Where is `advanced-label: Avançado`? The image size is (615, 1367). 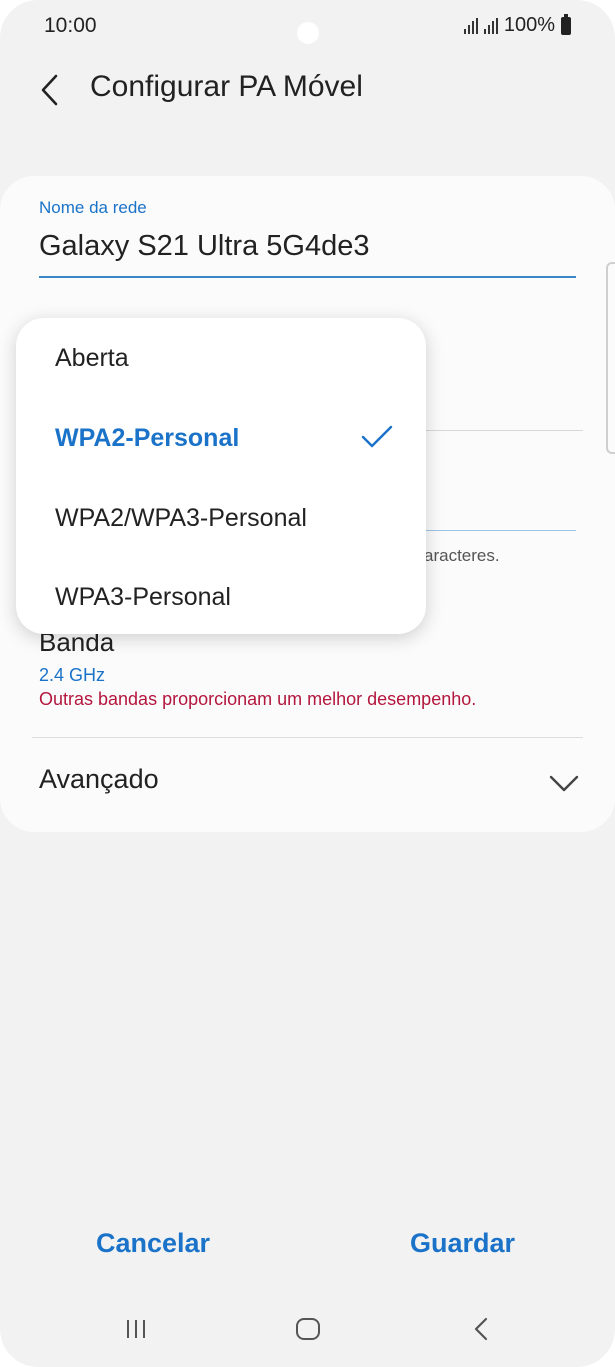
advanced-label: Avançado is located at coordinates (99, 779).